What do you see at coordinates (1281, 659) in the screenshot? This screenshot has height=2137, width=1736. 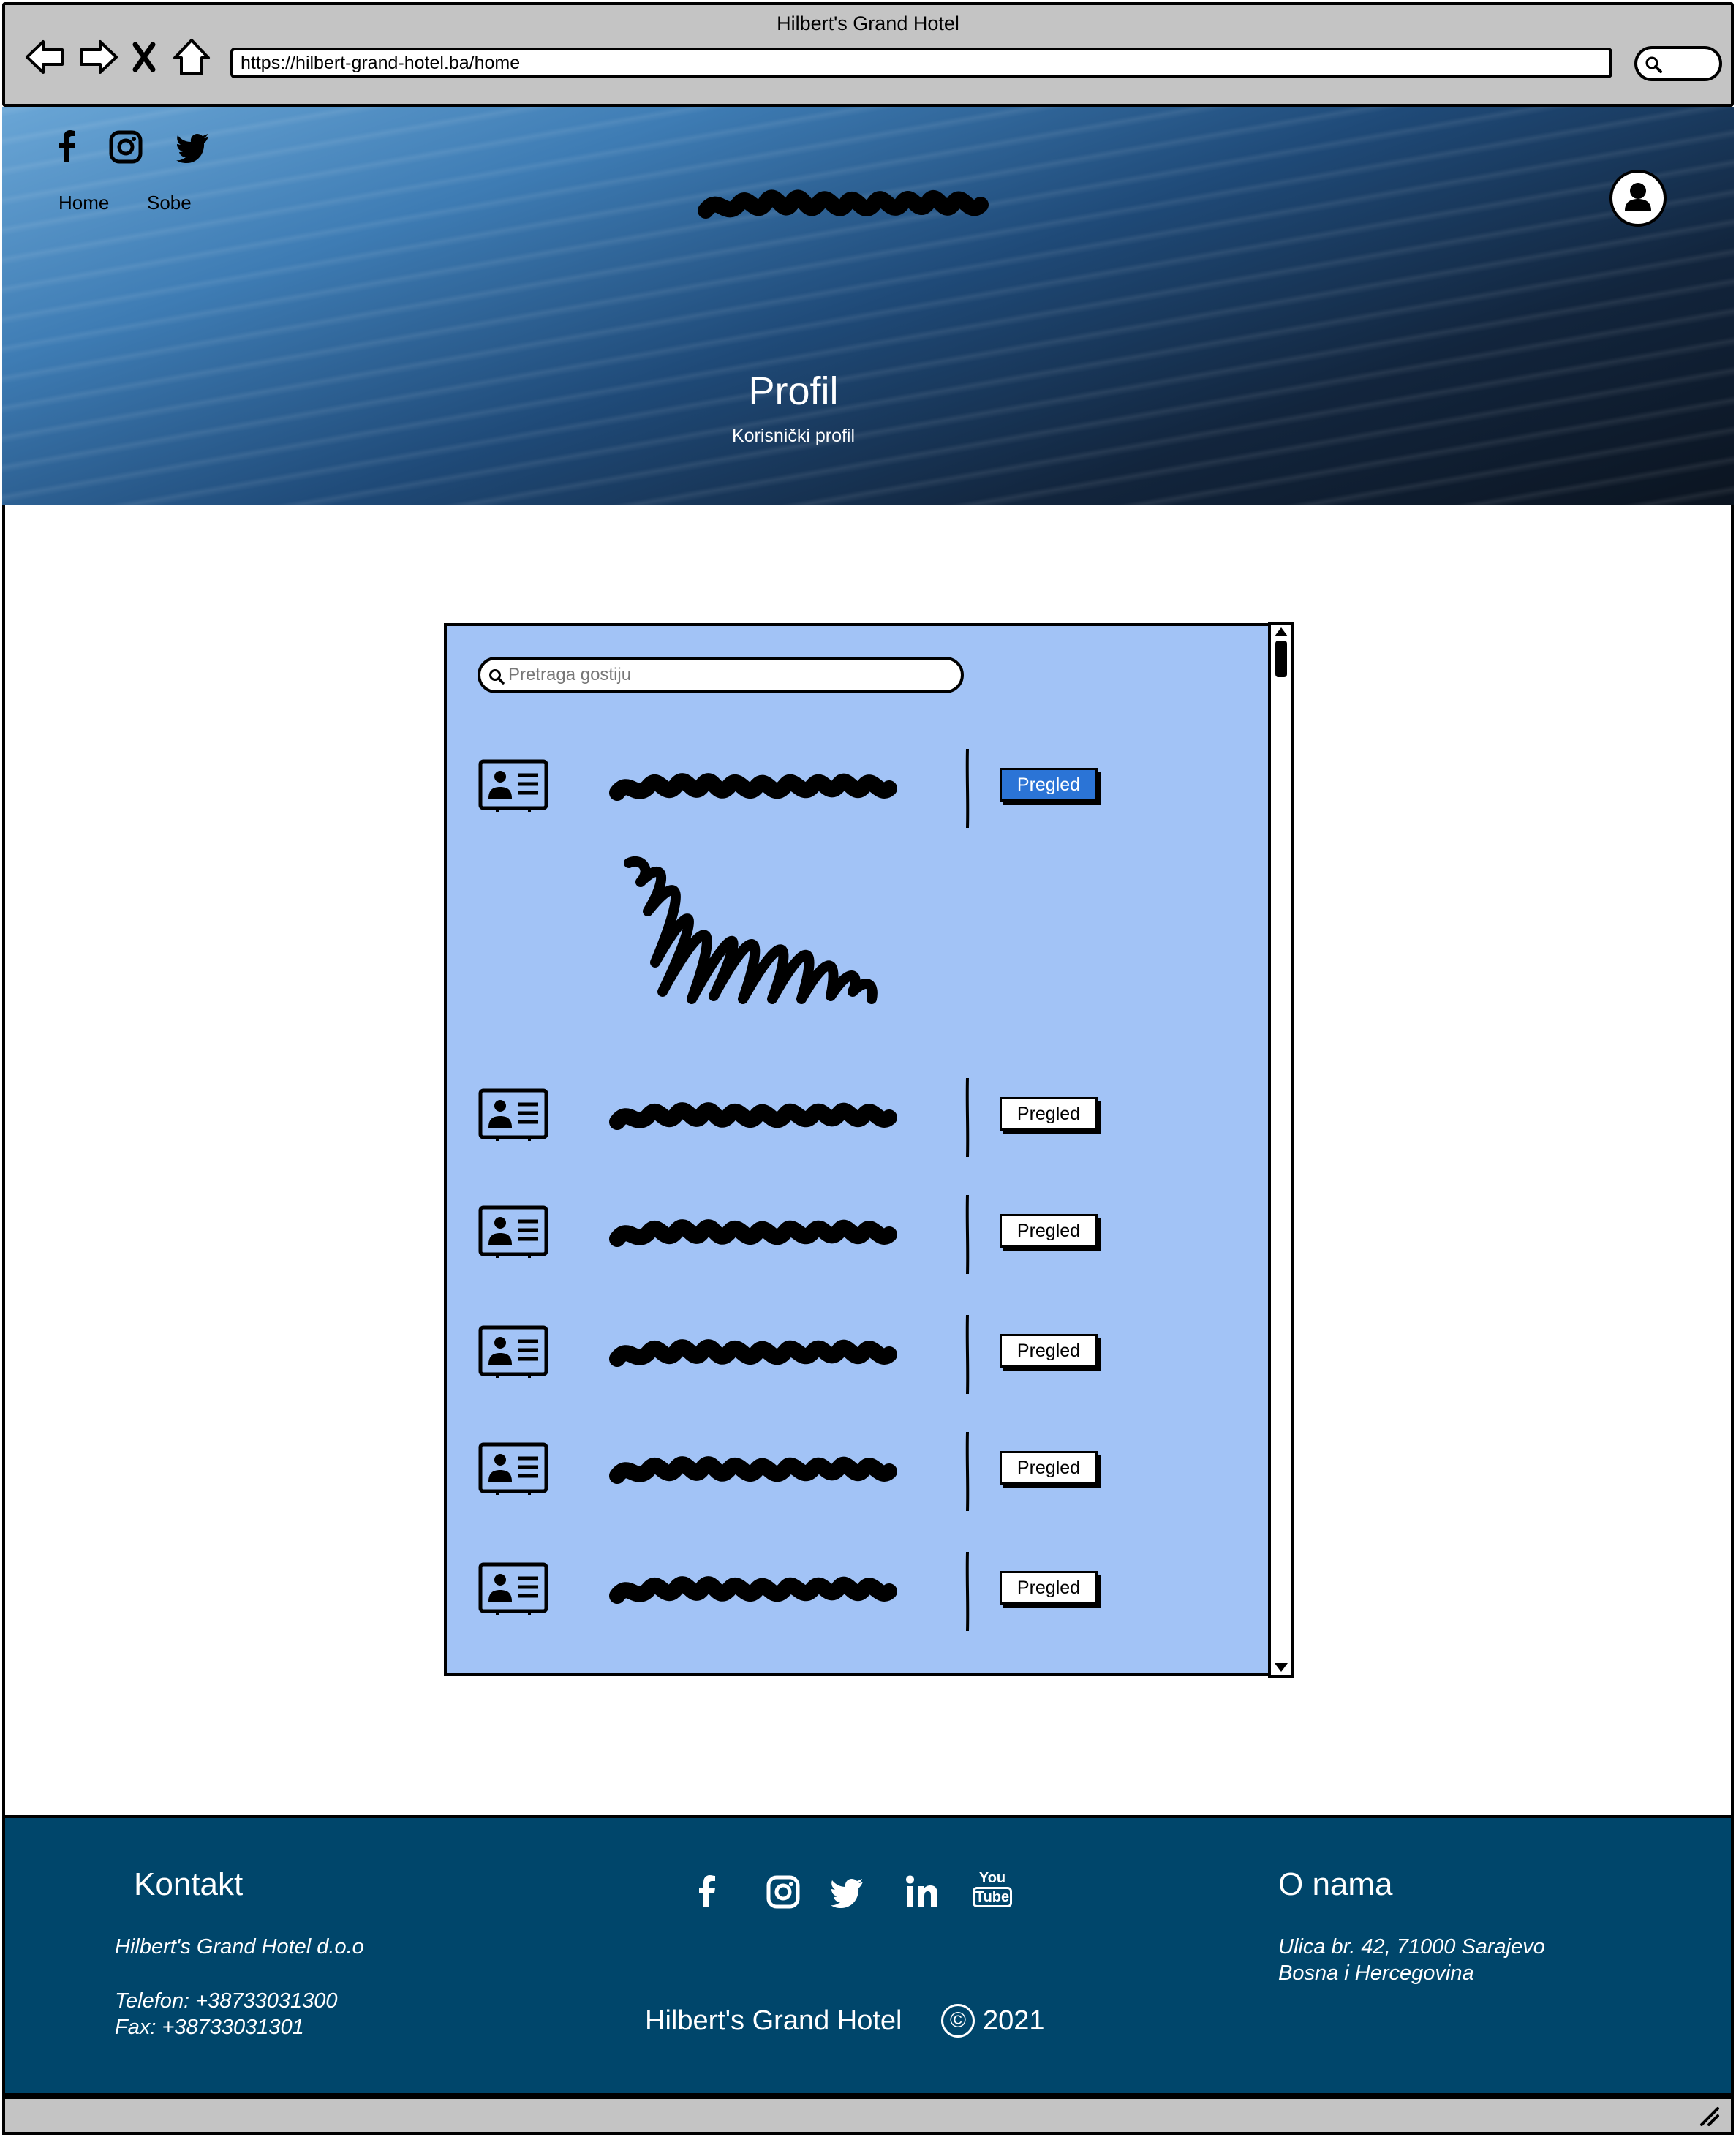 I see `scroll-thumb` at bounding box center [1281, 659].